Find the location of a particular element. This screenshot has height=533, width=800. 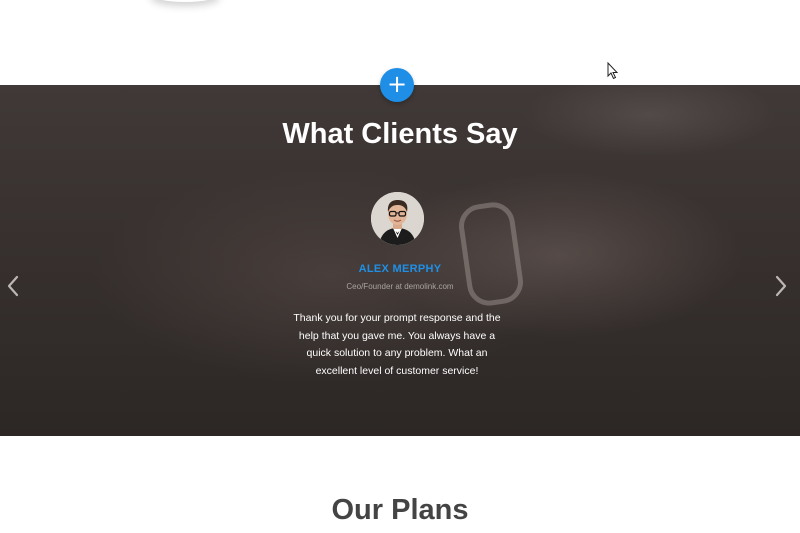

avatar-portrait-icon is located at coordinates (397, 218).